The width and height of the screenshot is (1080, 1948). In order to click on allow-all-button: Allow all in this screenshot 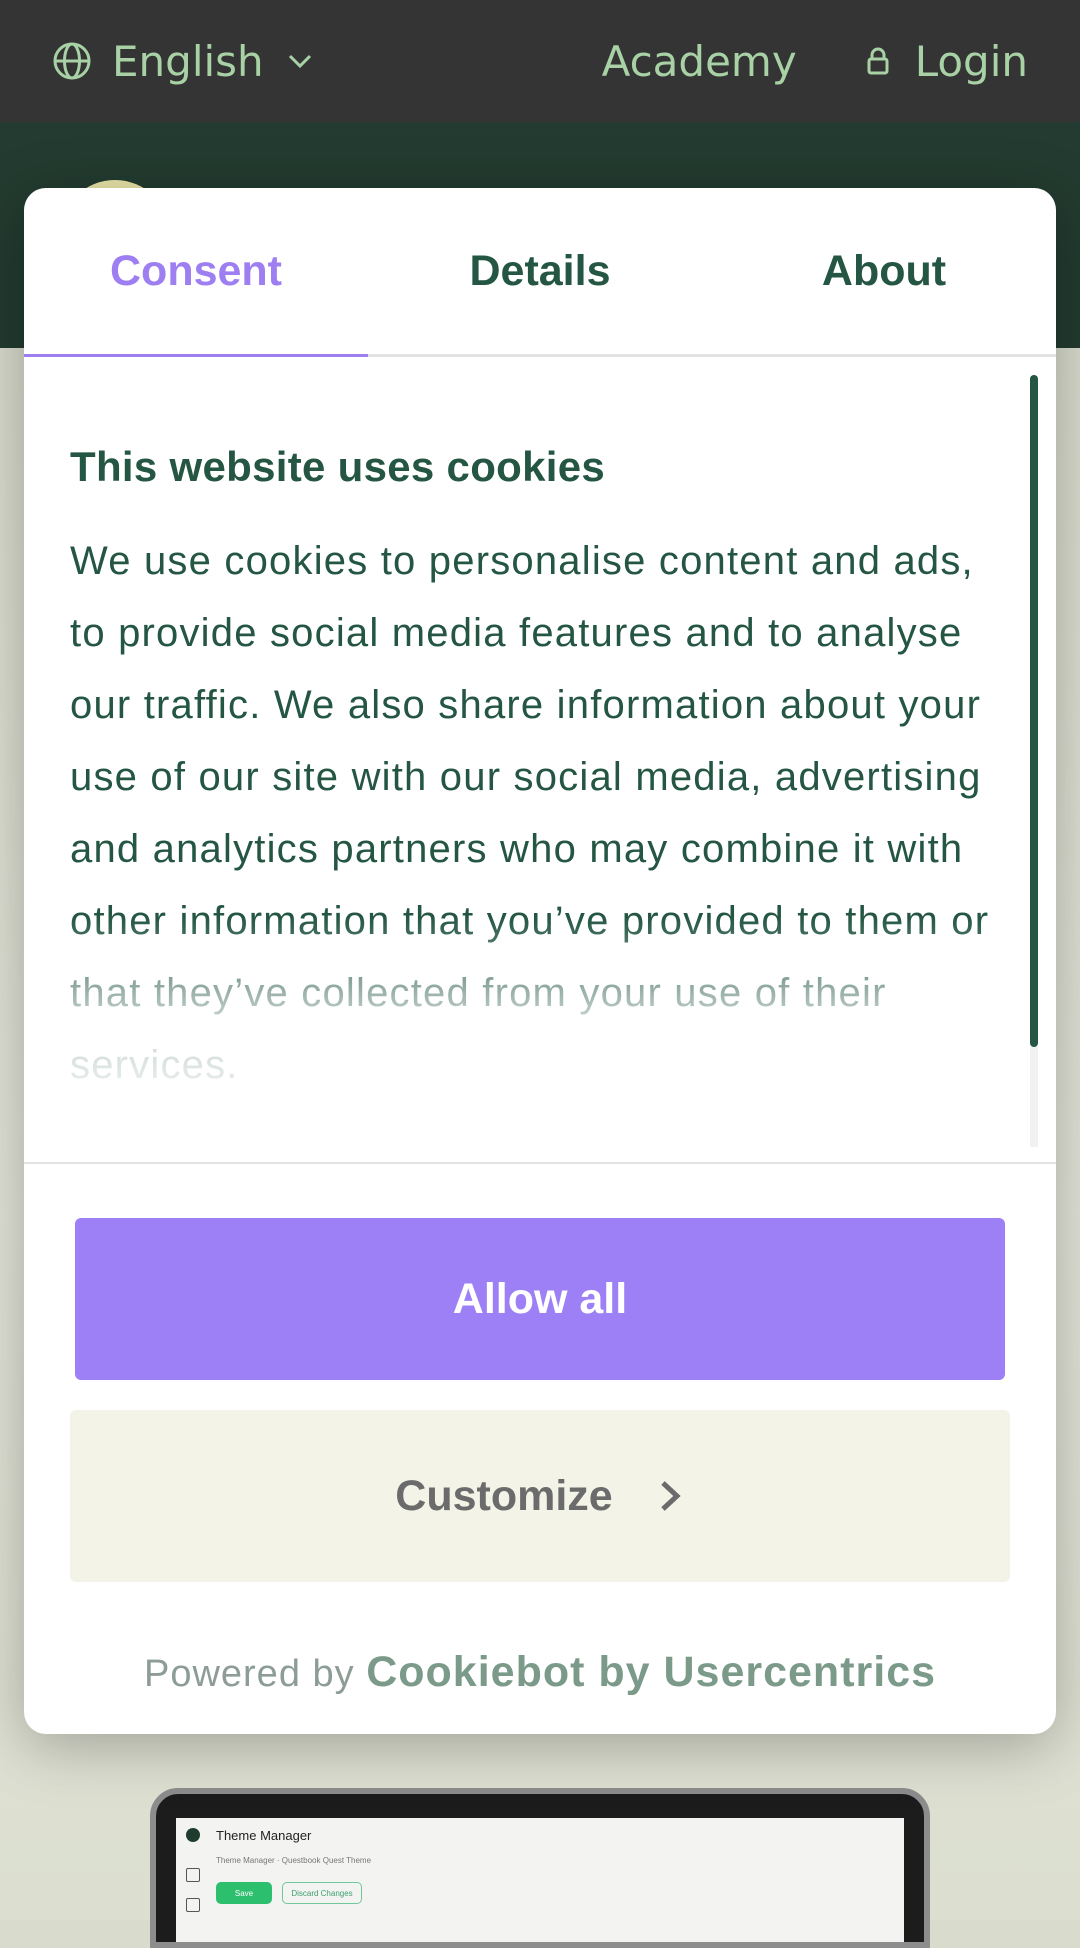, I will do `click(540, 1299)`.